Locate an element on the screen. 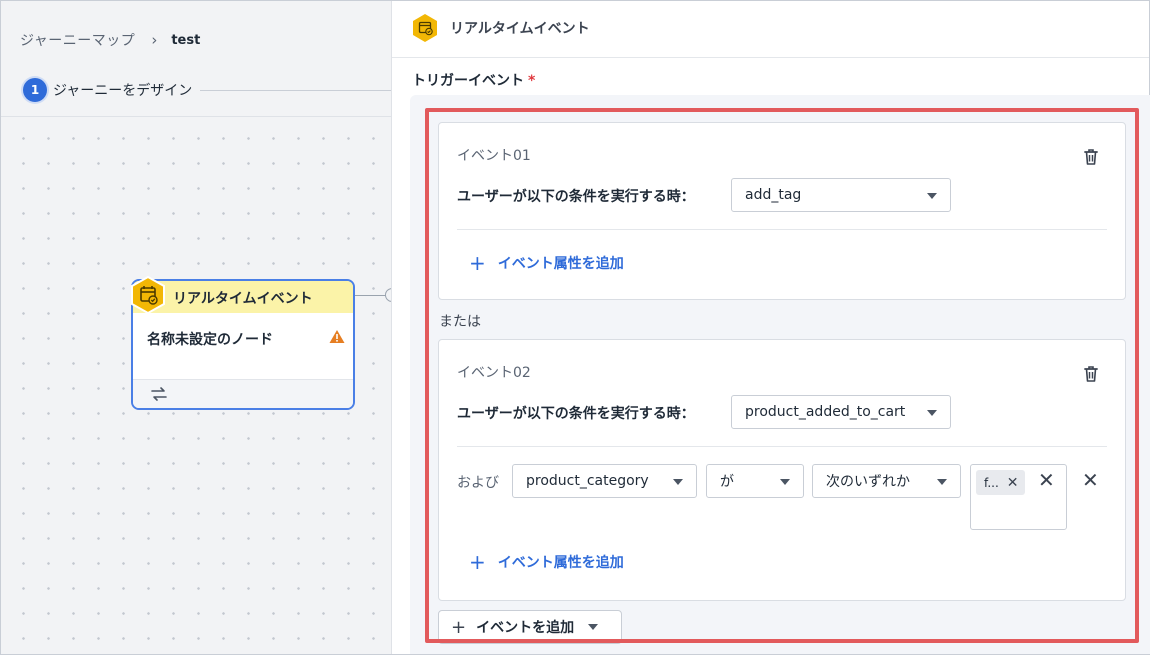 The image size is (1150, 655). trigger-event-label: トリガーイベント * is located at coordinates (473, 80).